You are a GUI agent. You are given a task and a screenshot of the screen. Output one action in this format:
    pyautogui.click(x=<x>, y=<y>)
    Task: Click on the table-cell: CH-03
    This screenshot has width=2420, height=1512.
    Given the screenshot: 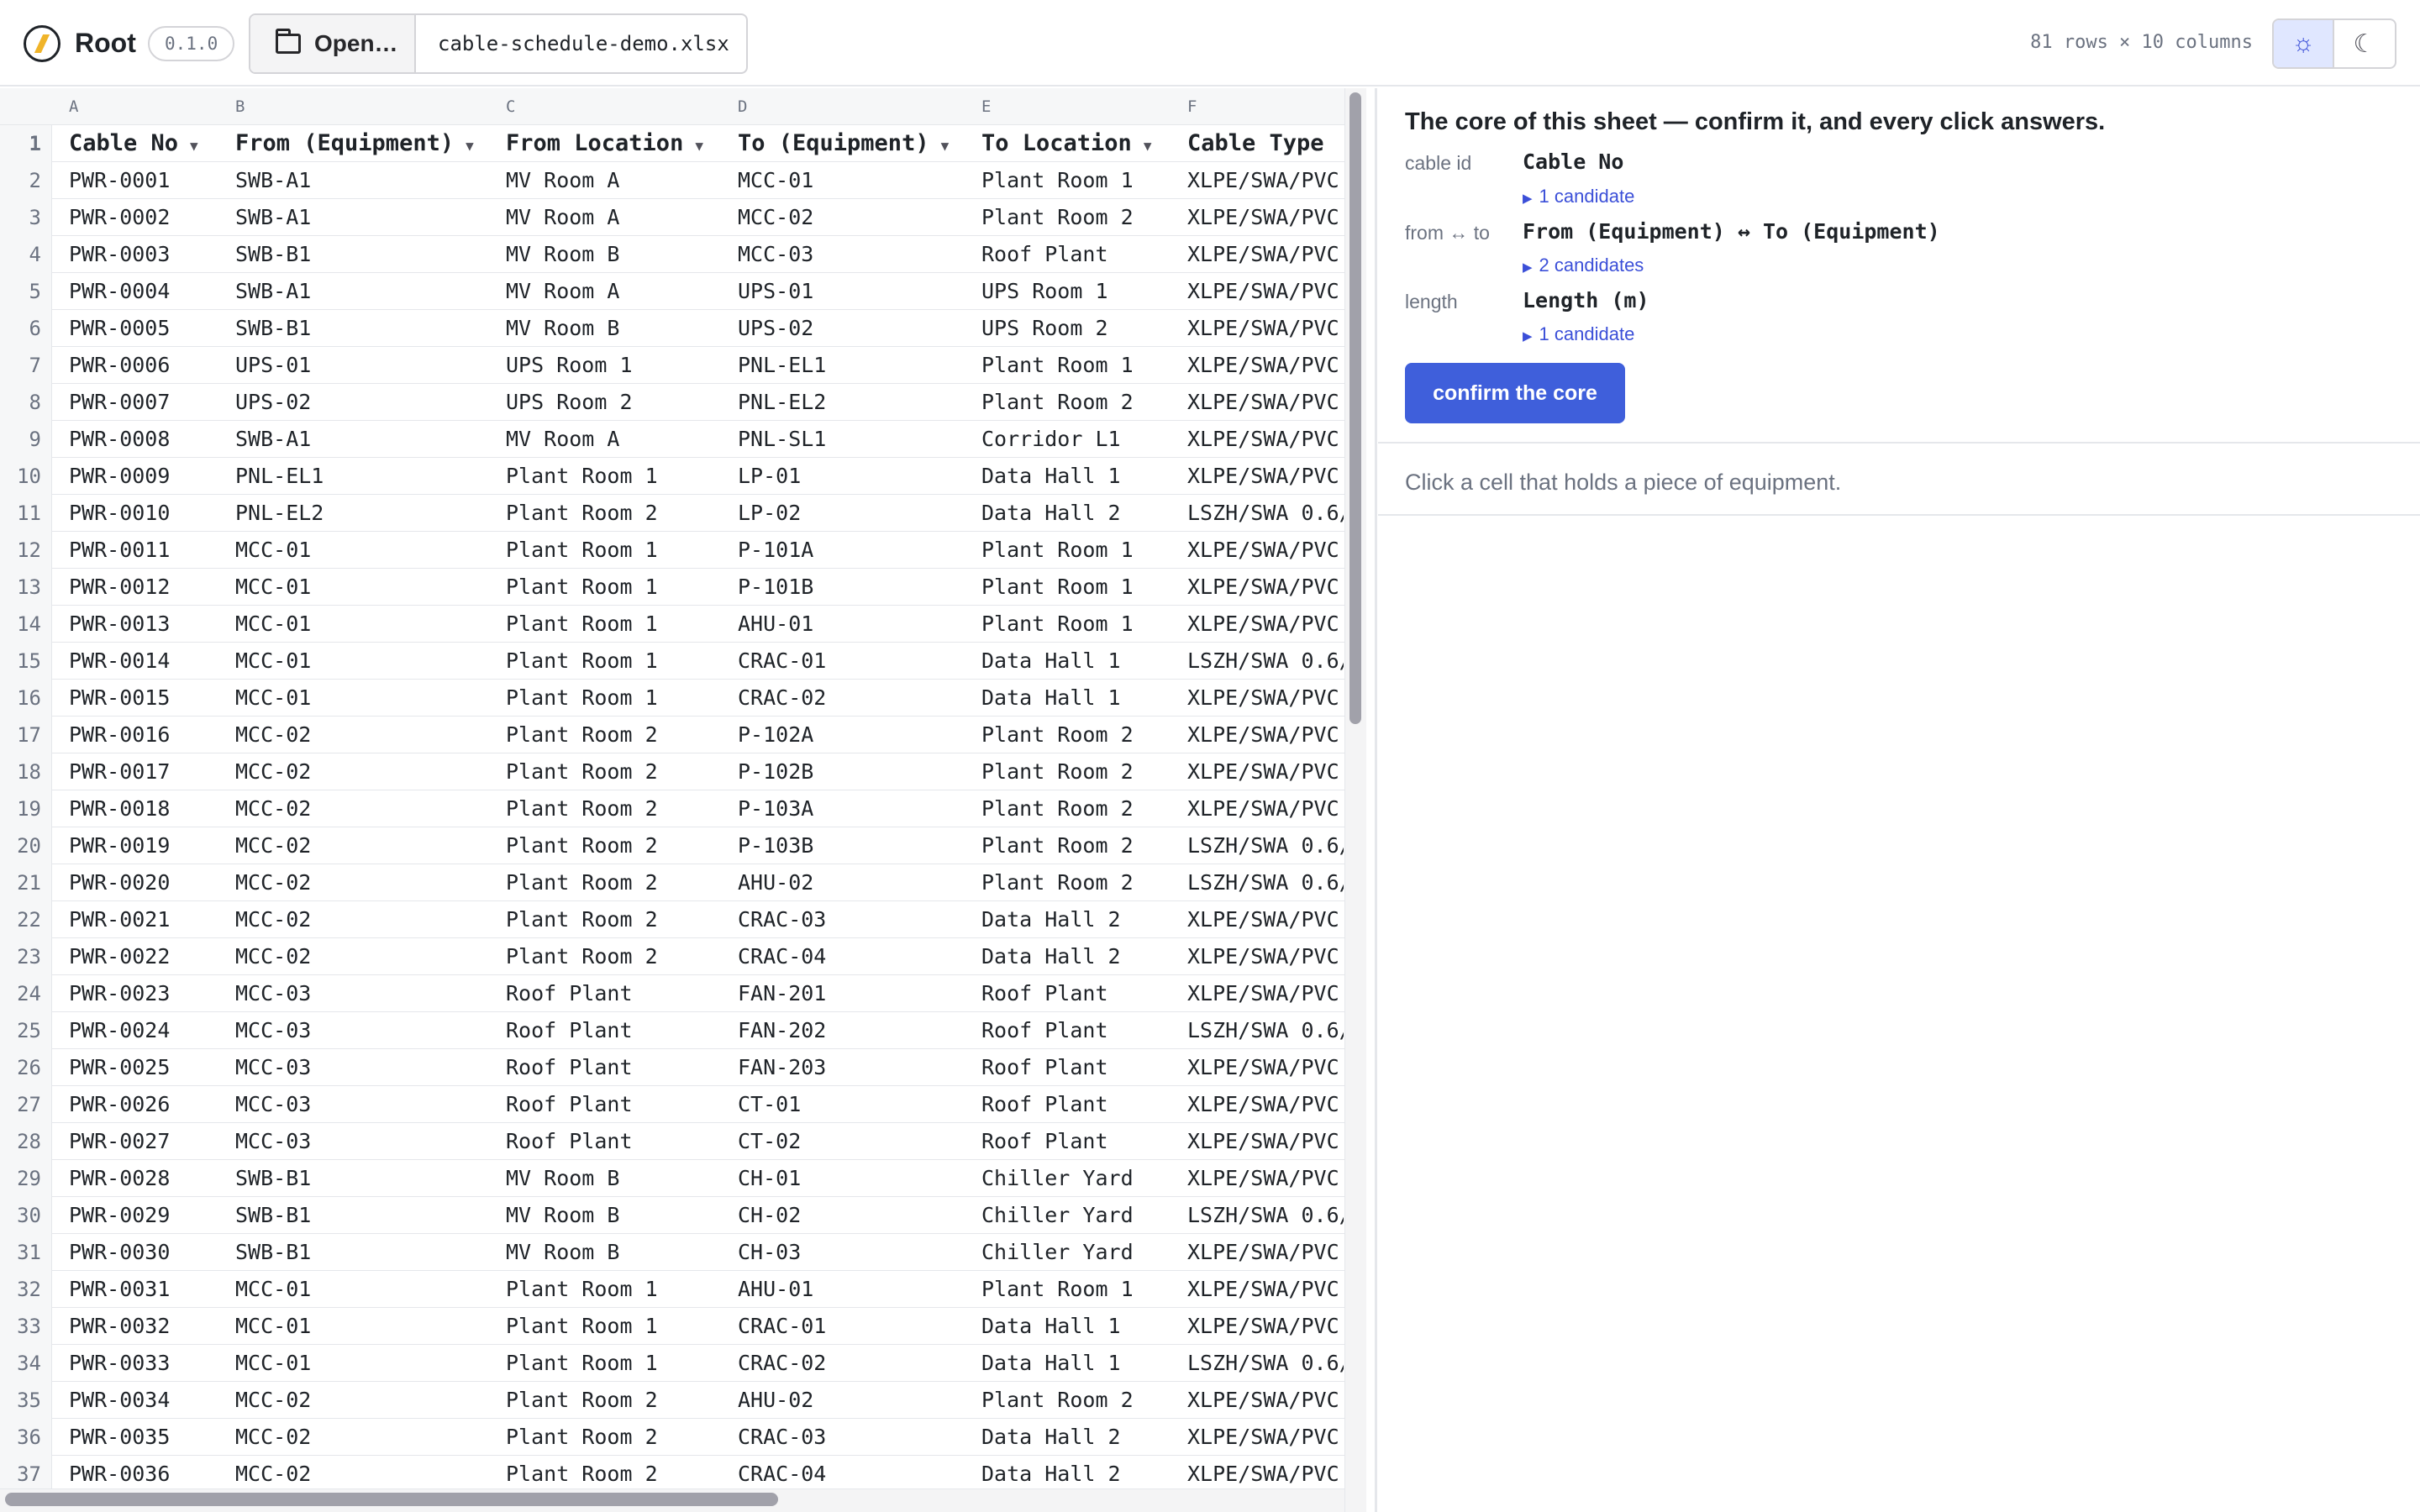 What is the action you would take?
    pyautogui.click(x=855, y=1252)
    